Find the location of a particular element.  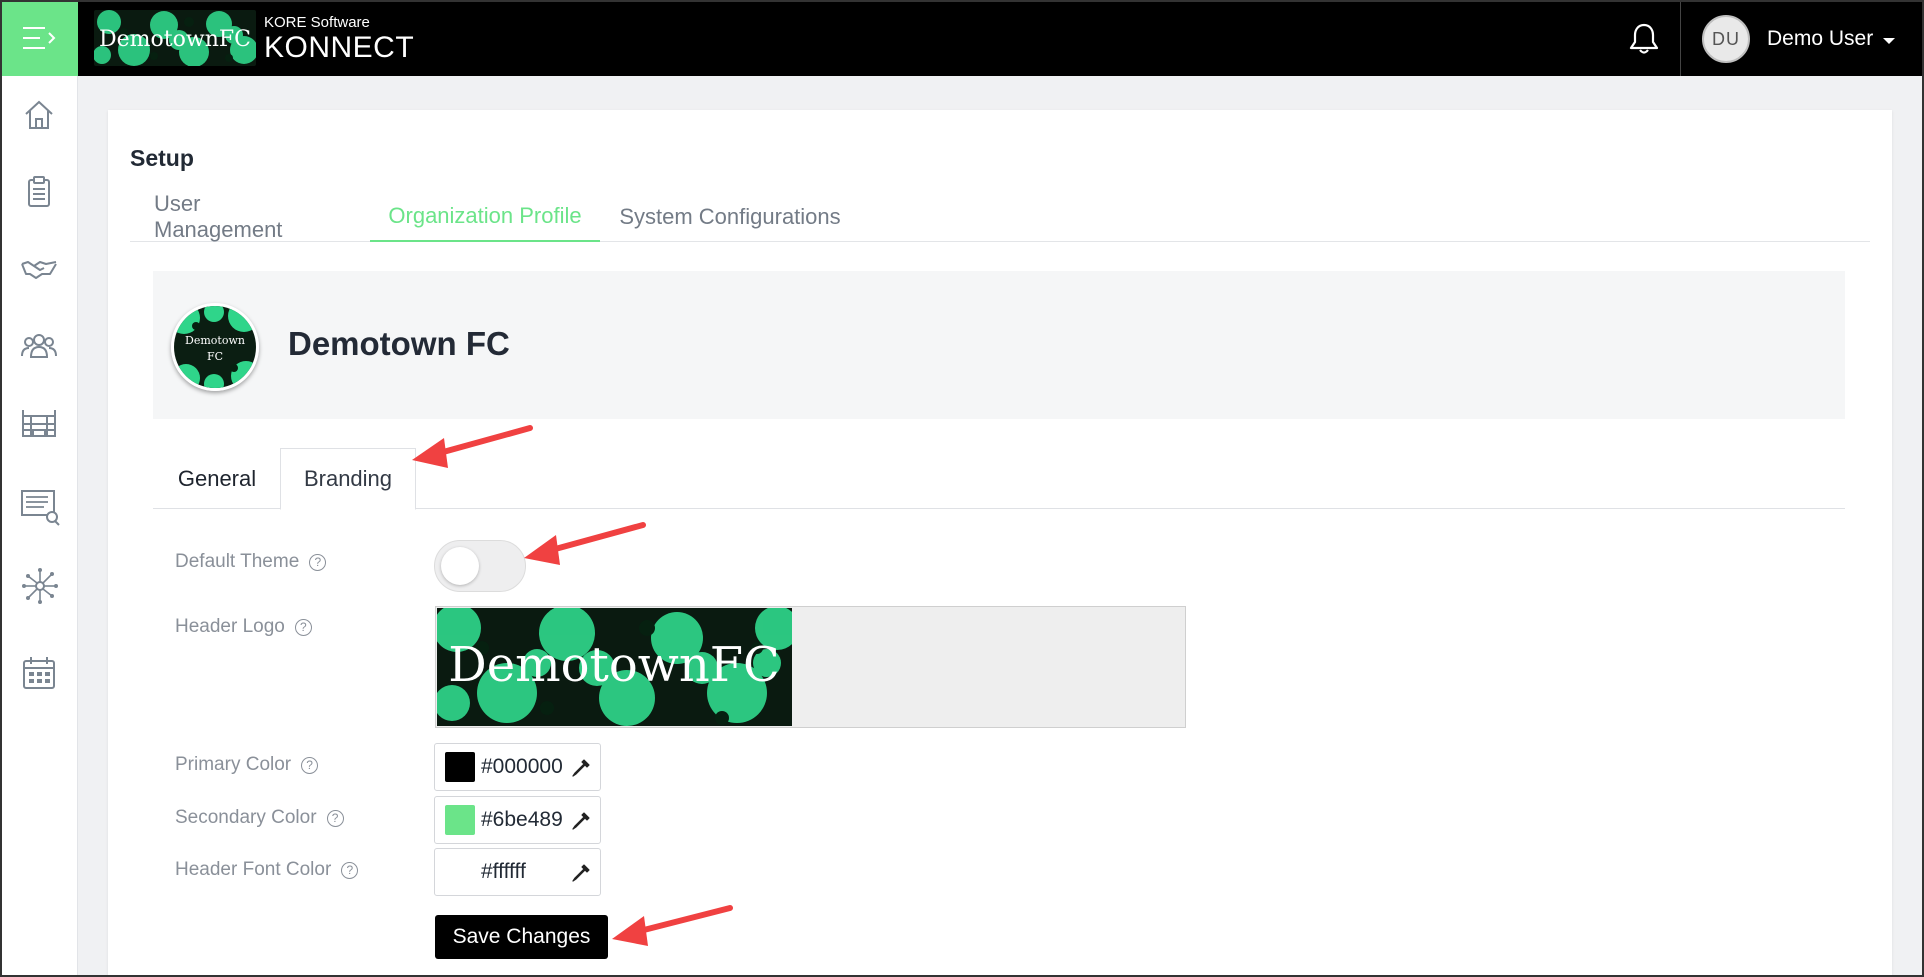

brand-logo-text: DemotownFC is located at coordinates (175, 39).